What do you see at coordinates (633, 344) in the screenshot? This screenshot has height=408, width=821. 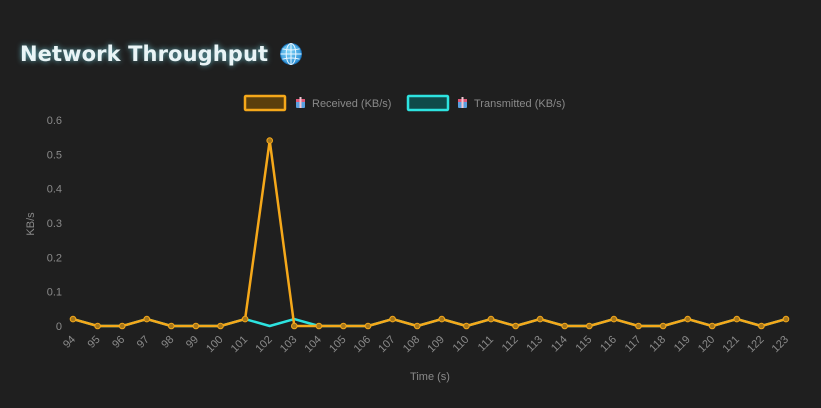 I see `x-tick-label: 117` at bounding box center [633, 344].